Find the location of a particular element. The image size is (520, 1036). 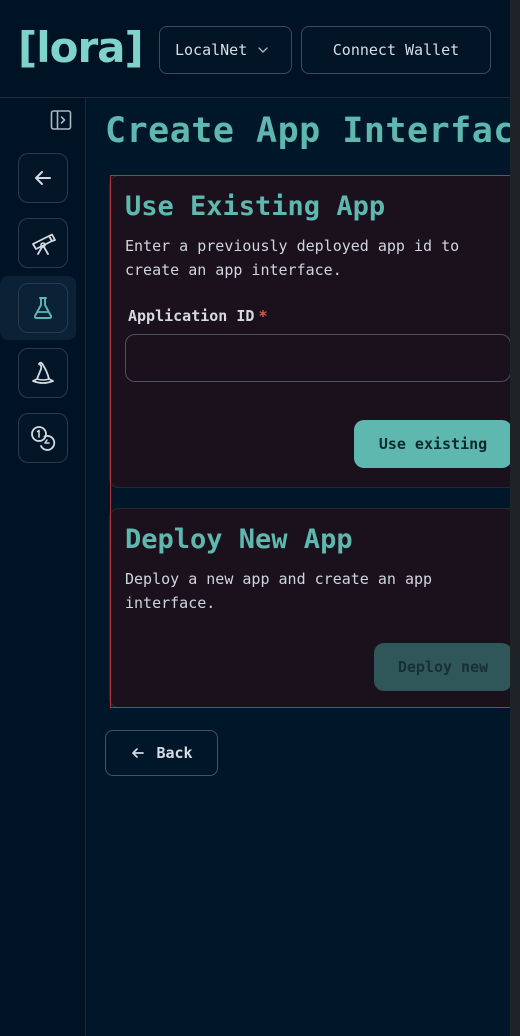

required-marker: * is located at coordinates (263, 316).